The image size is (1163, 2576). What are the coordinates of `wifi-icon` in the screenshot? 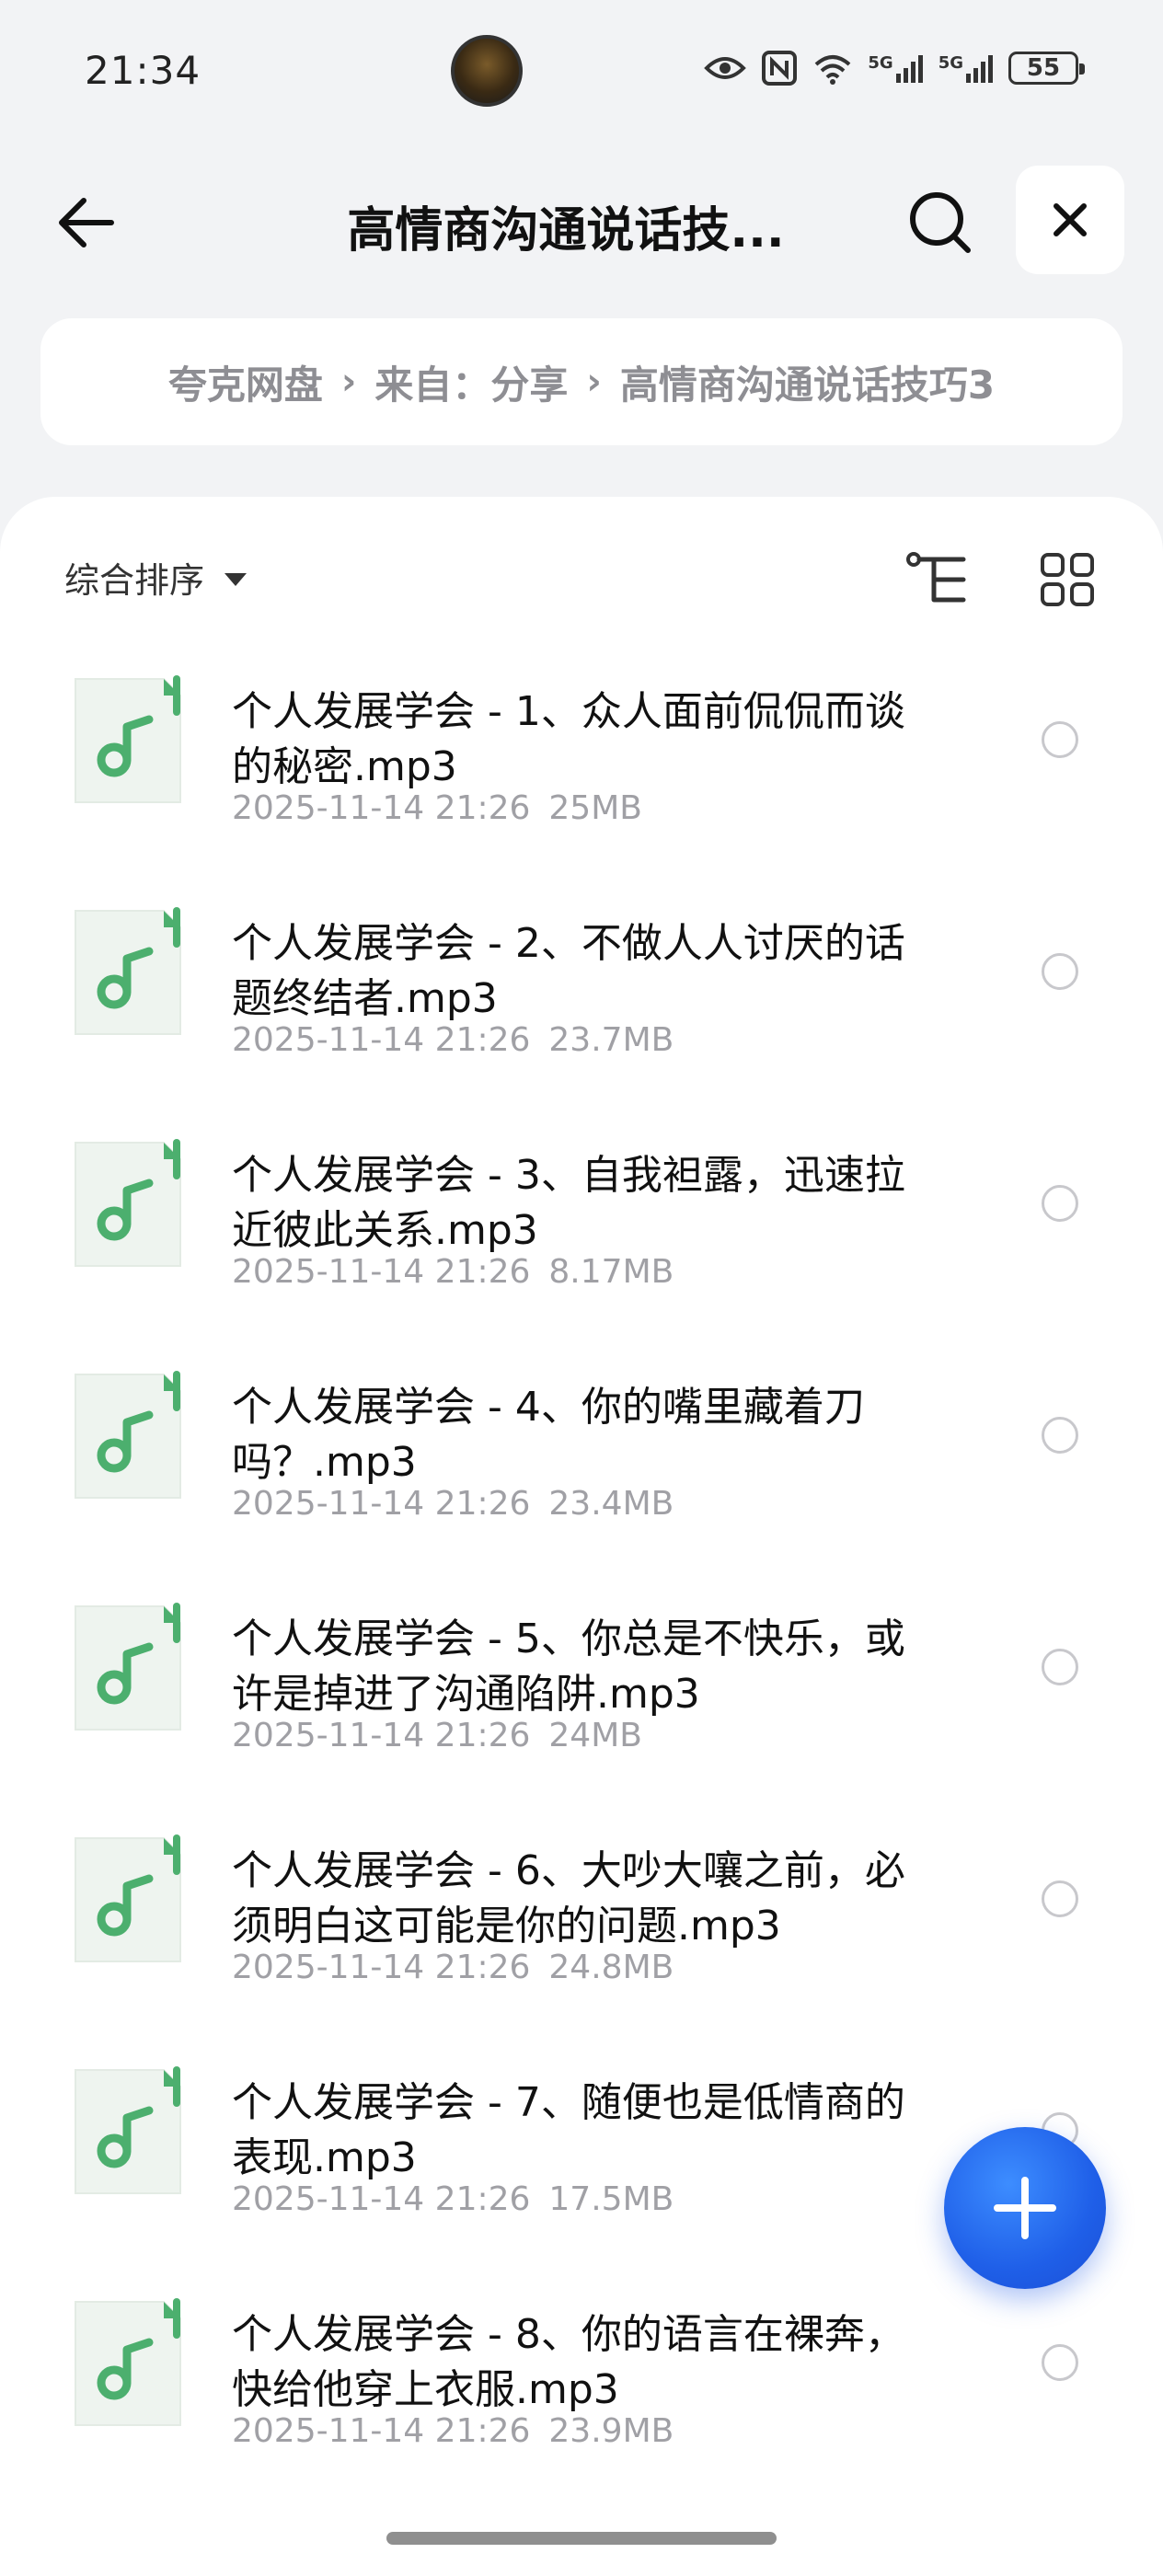 It's located at (833, 70).